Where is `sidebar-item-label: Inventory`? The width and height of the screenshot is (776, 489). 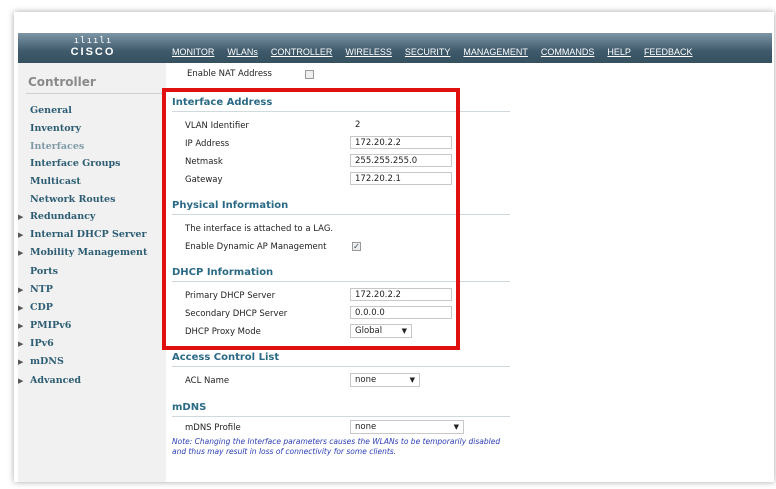 sidebar-item-label: Inventory is located at coordinates (56, 128).